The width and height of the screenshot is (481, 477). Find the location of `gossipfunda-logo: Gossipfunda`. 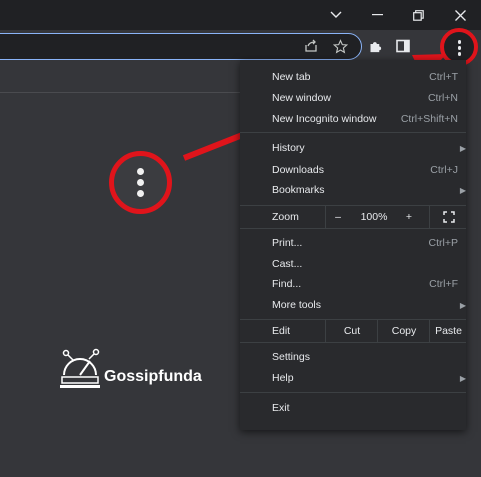

gossipfunda-logo: Gossipfunda is located at coordinates (138, 369).